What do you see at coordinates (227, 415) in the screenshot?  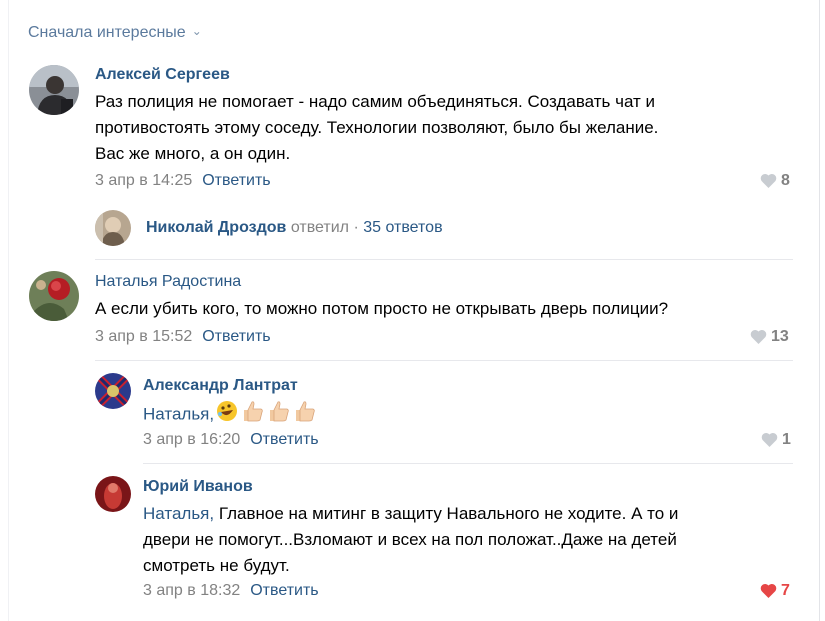 I see `rolling-laughing-emoji` at bounding box center [227, 415].